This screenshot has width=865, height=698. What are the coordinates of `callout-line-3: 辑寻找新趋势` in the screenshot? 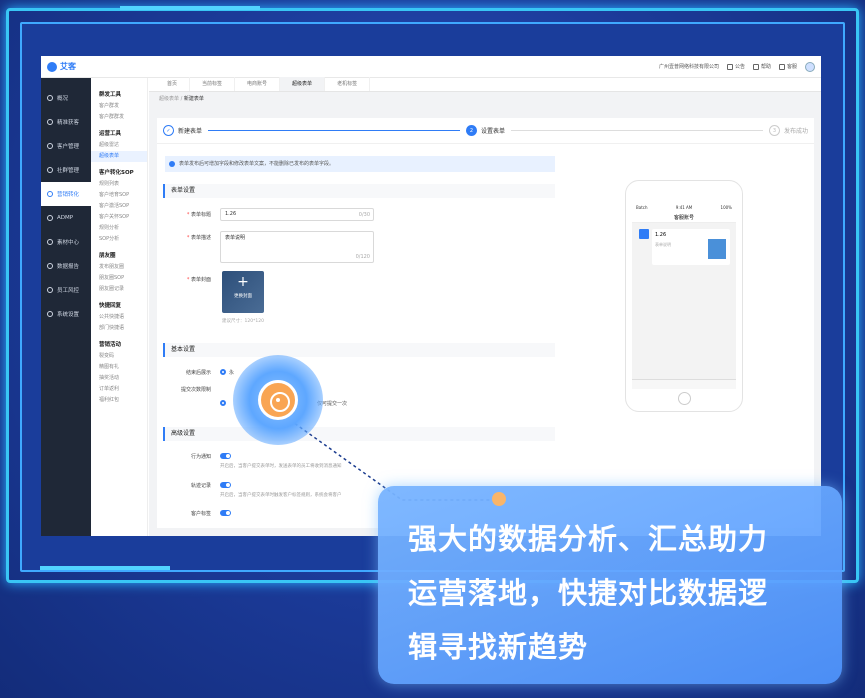 It's located at (498, 647).